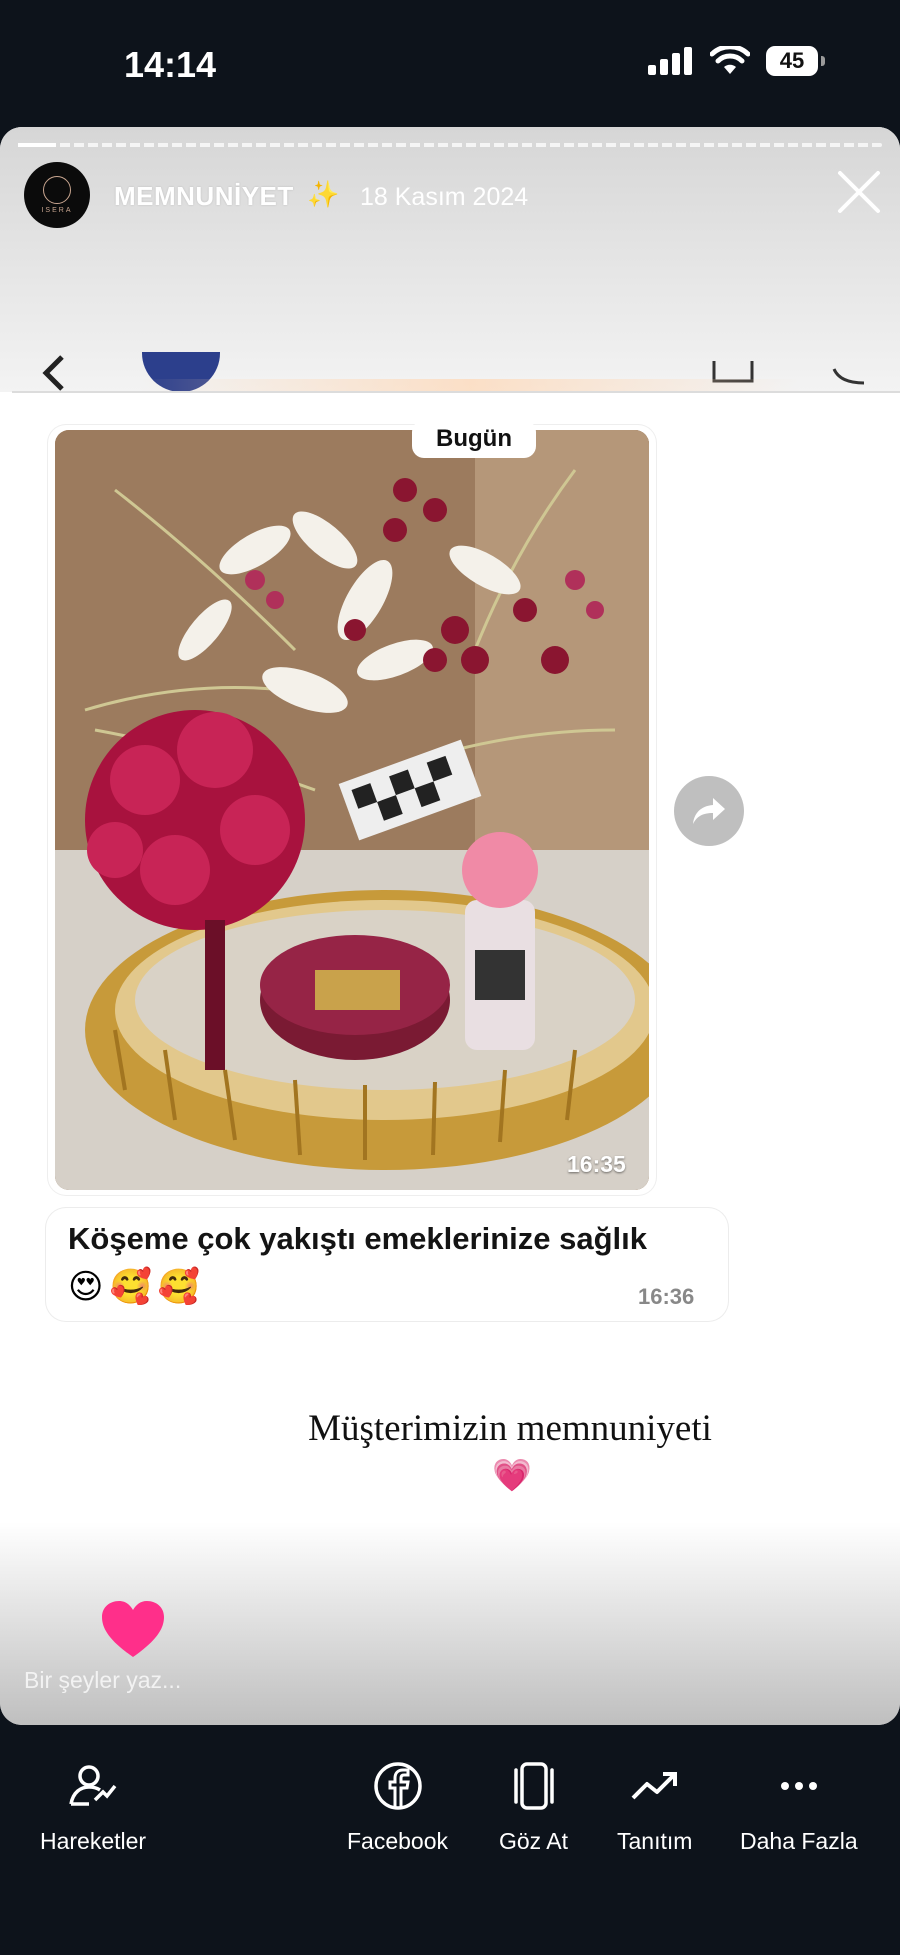  Describe the element at coordinates (450, 259) in the screenshot. I see `story-header-area` at that location.